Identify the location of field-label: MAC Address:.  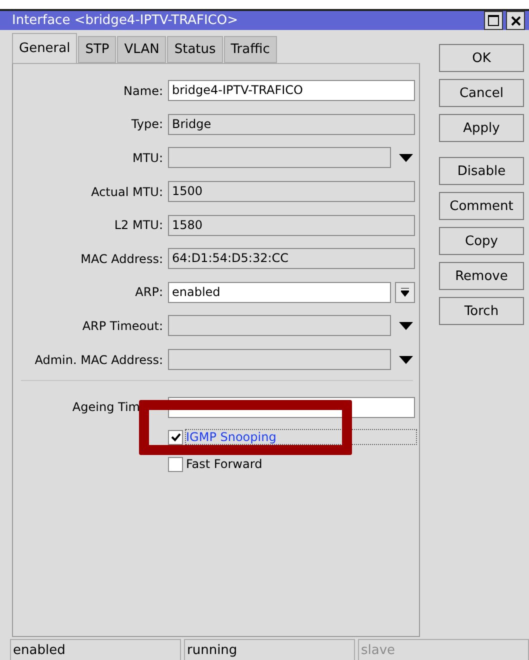
(121, 259).